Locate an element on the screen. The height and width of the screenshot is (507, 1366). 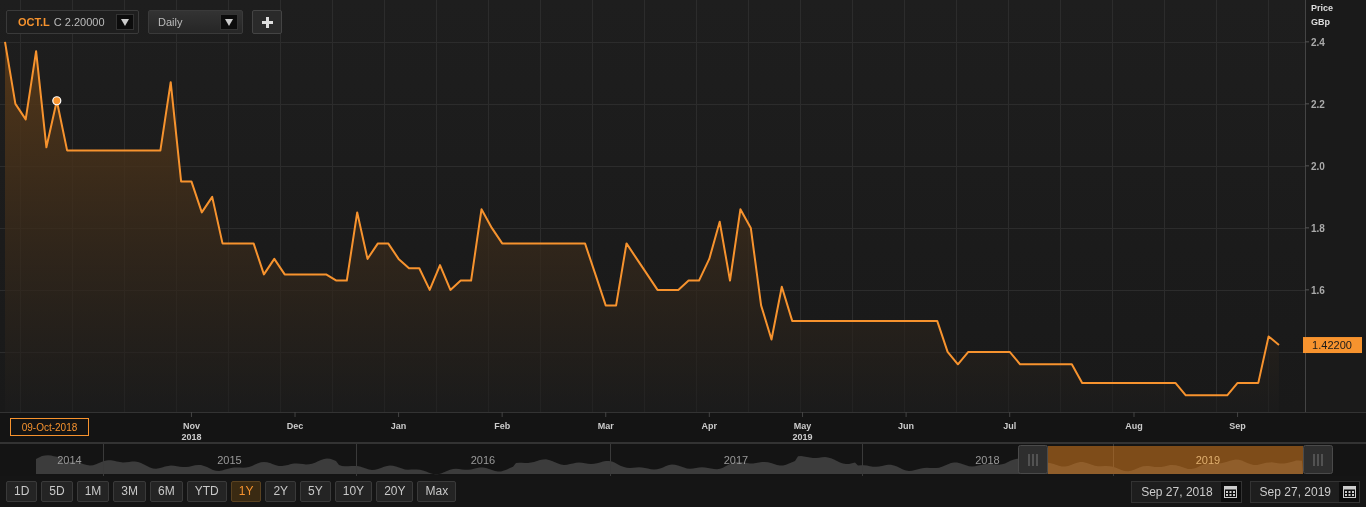
plus-icon is located at coordinates (267, 22).